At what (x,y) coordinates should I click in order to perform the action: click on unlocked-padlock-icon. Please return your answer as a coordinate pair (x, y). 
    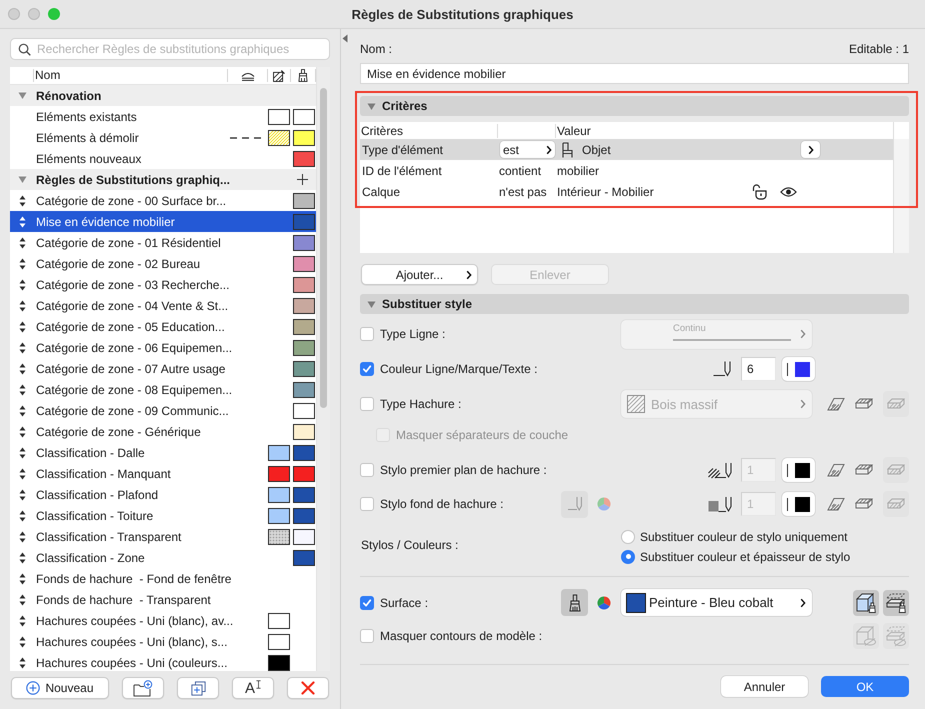
    Looking at the image, I should click on (760, 192).